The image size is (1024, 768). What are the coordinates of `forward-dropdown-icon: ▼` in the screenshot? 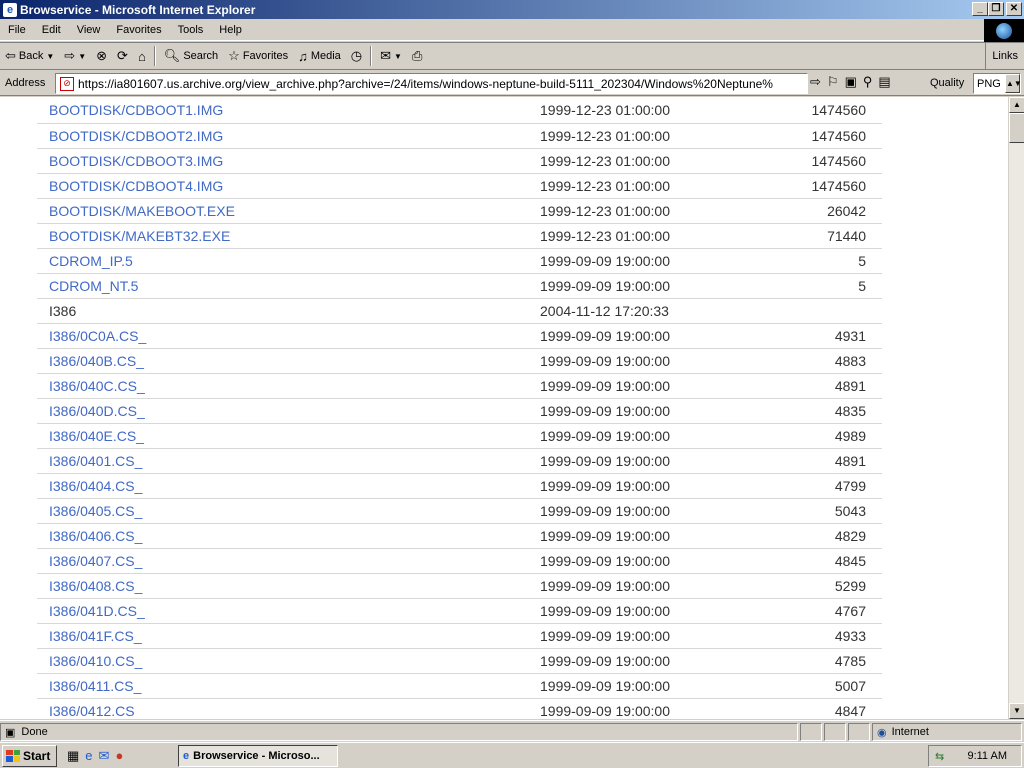 It's located at (82, 56).